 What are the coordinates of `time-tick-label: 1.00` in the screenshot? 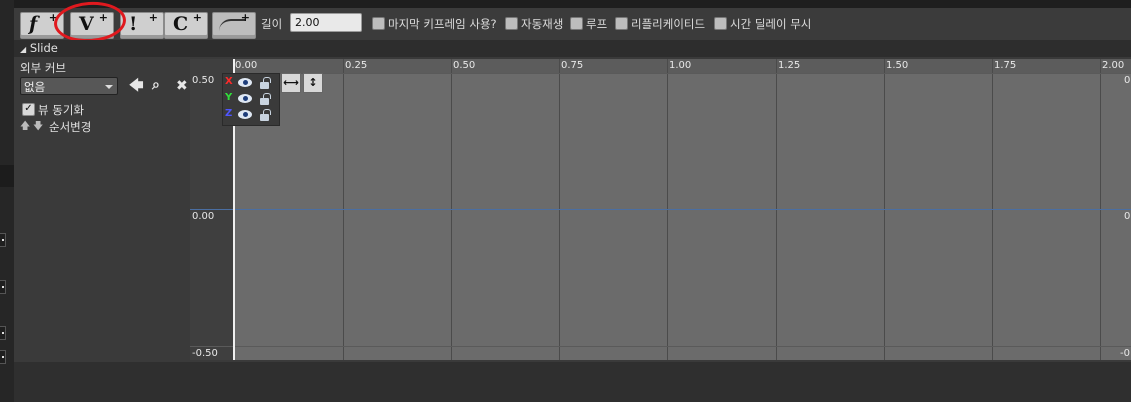 It's located at (680, 65).